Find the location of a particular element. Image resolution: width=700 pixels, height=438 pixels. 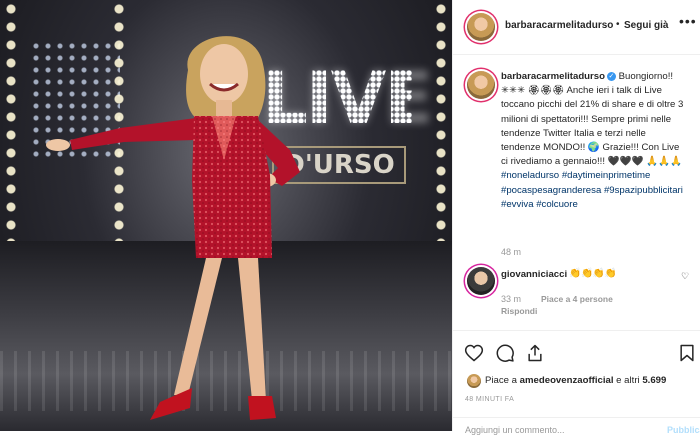

add-comment-bar: Aggiungi un commento... Pubblica is located at coordinates (576, 427).